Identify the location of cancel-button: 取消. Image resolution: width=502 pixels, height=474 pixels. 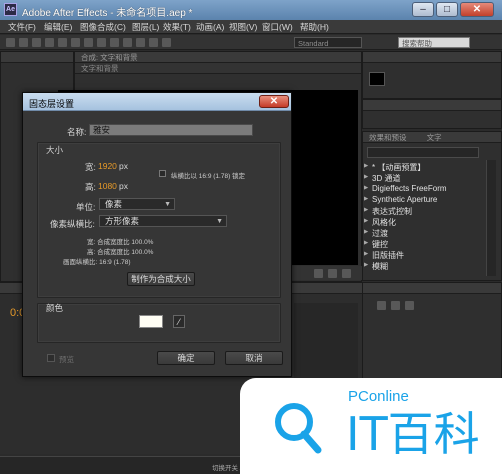
(254, 358).